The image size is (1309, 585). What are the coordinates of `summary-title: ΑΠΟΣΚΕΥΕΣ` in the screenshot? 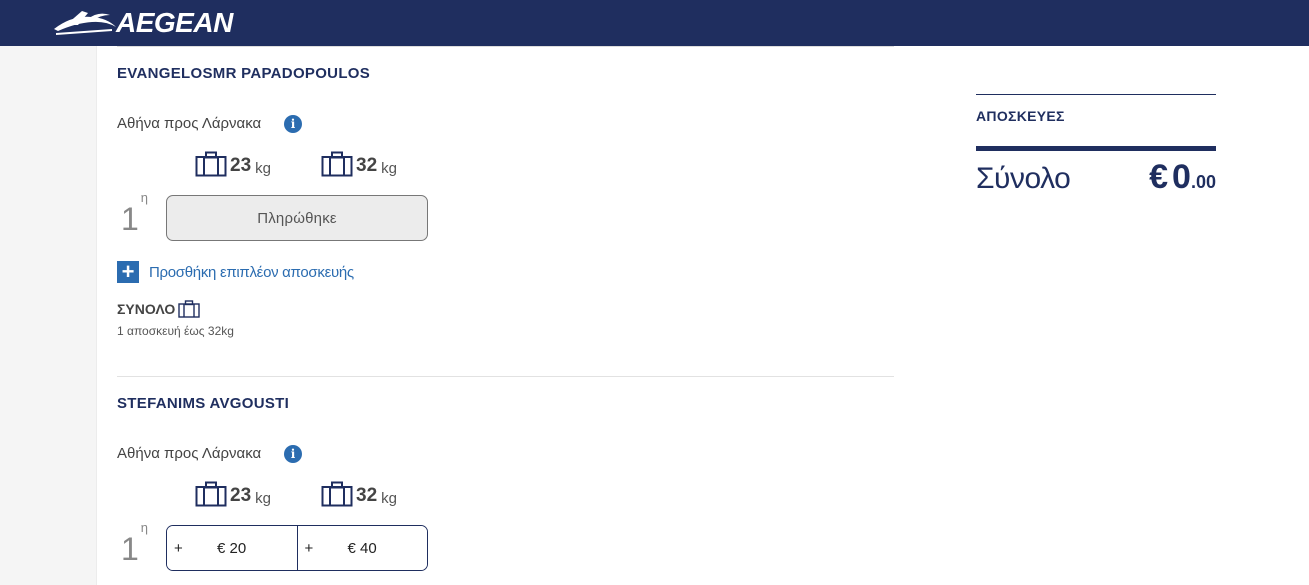 It's located at (1020, 116).